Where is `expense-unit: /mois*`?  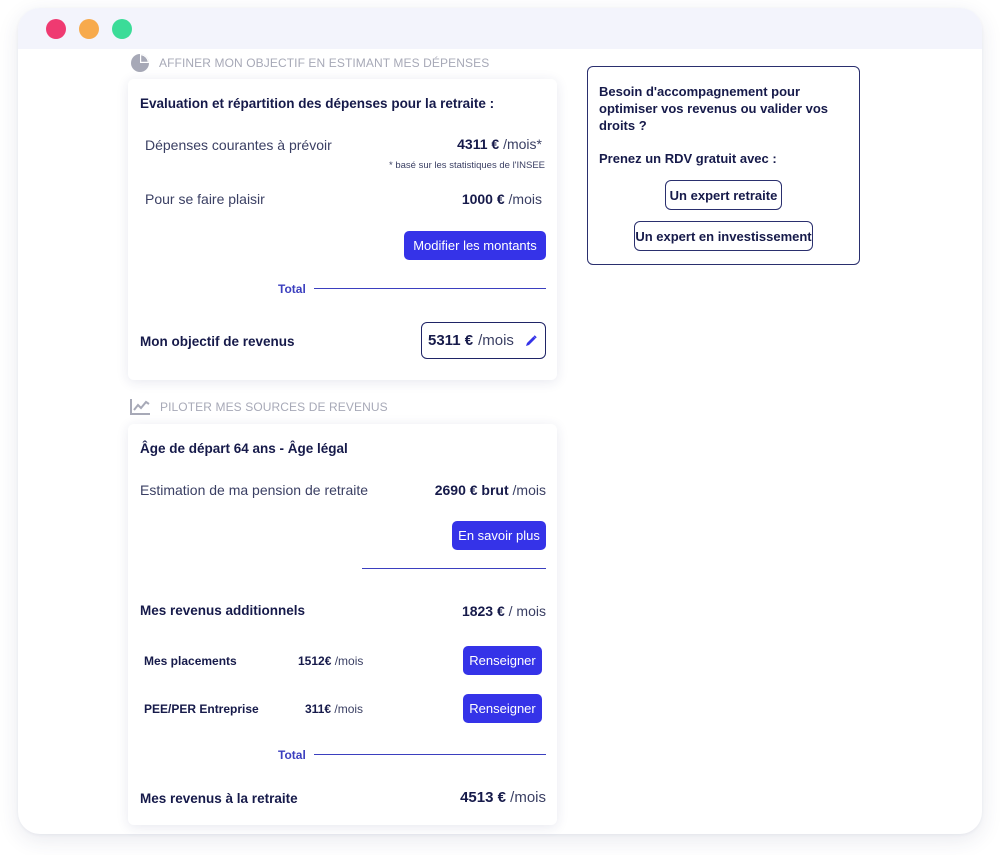
expense-unit: /mois* is located at coordinates (522, 144).